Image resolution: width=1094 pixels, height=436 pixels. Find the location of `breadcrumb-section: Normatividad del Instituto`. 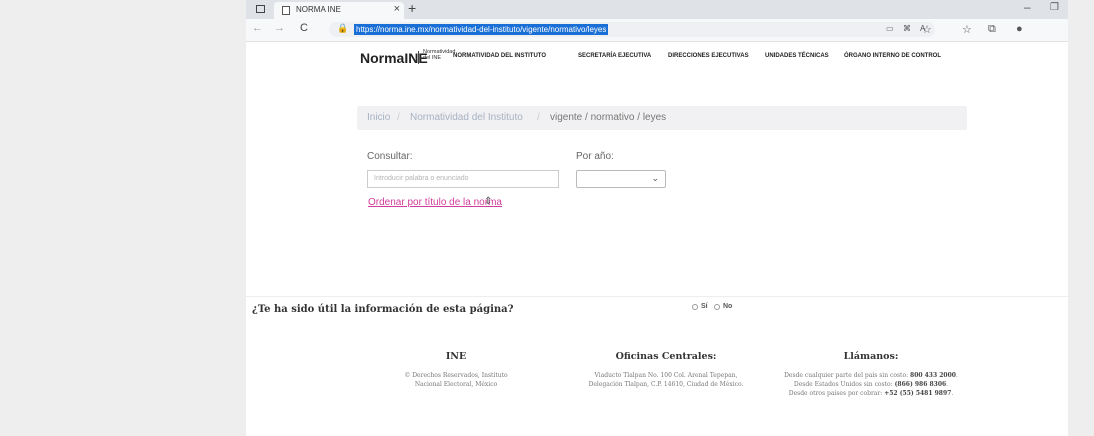

breadcrumb-section: Normatividad del Instituto is located at coordinates (466, 117).